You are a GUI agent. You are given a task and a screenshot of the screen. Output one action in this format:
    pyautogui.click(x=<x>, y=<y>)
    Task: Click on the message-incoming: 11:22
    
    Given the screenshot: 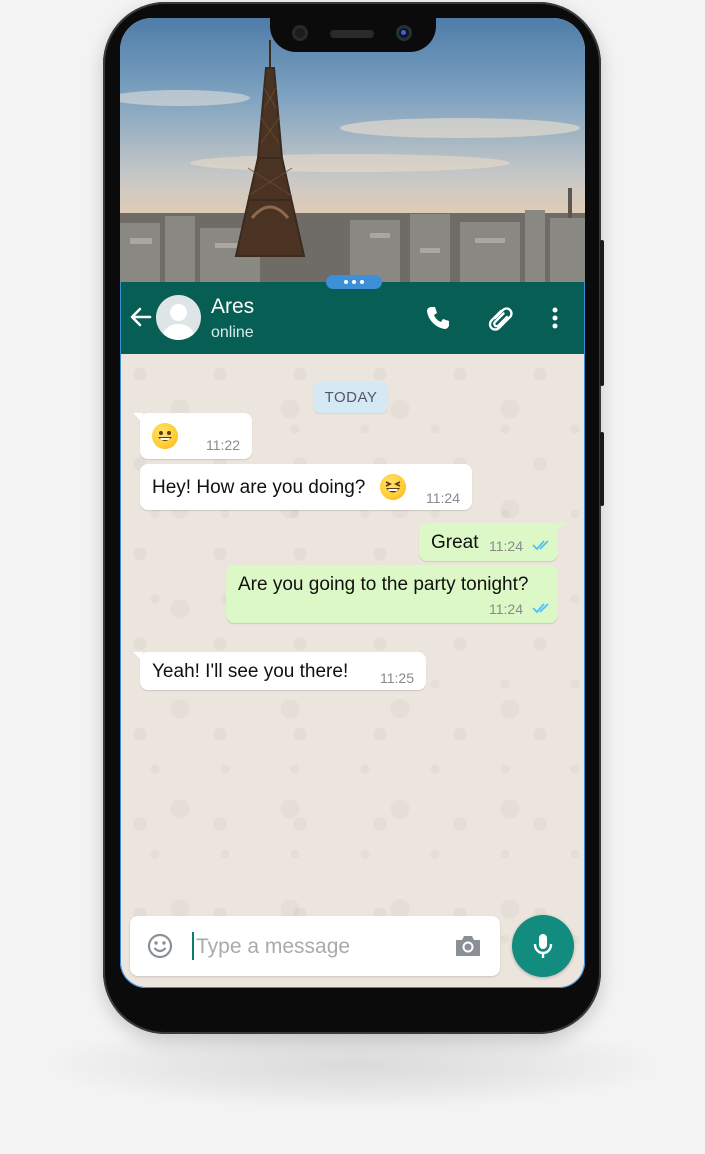 What is the action you would take?
    pyautogui.click(x=192, y=436)
    